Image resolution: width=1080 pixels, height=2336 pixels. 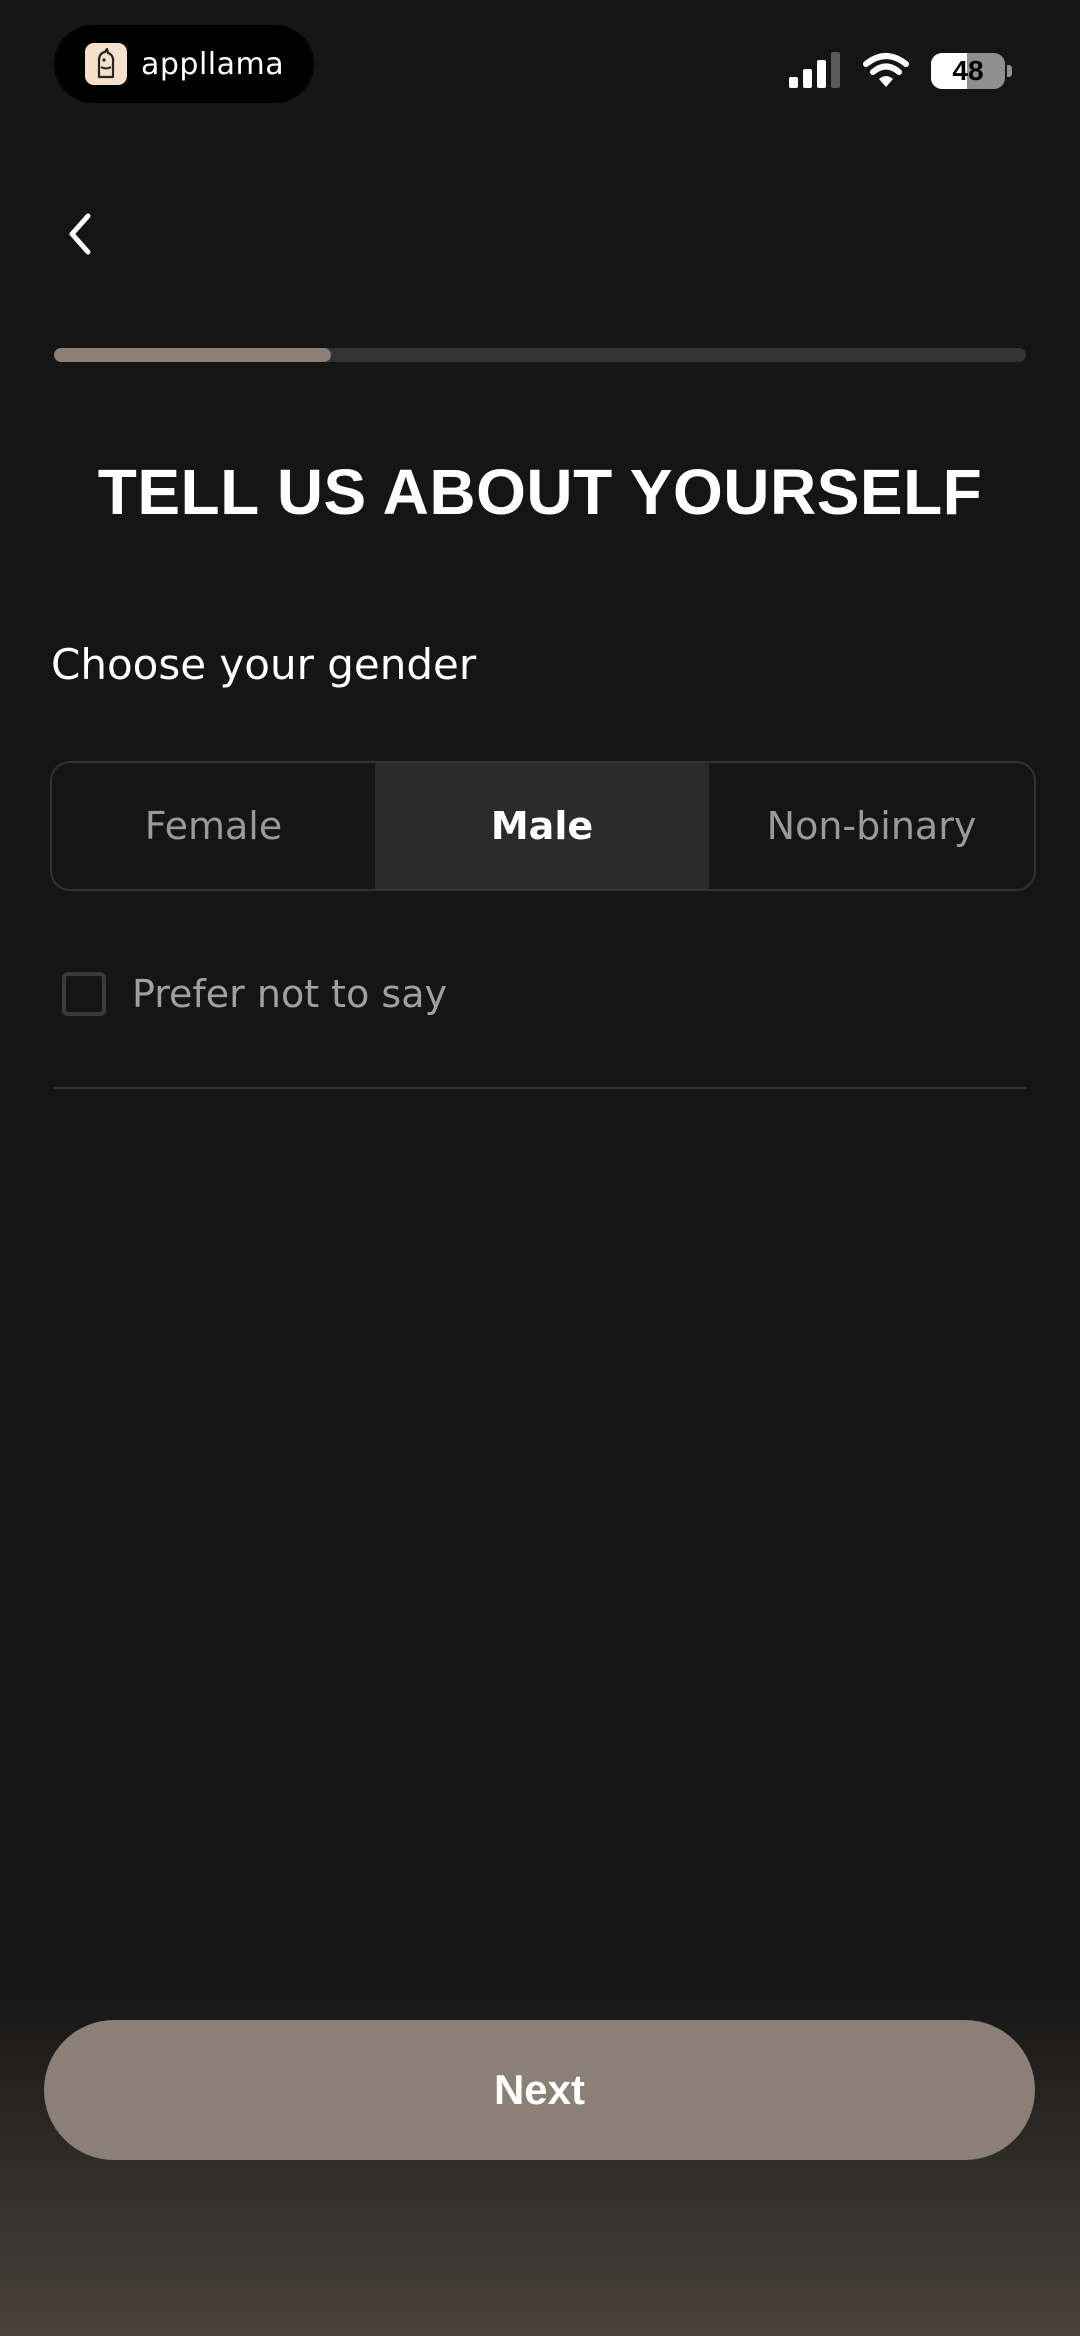 I want to click on battery-level: 48, so click(x=968, y=70).